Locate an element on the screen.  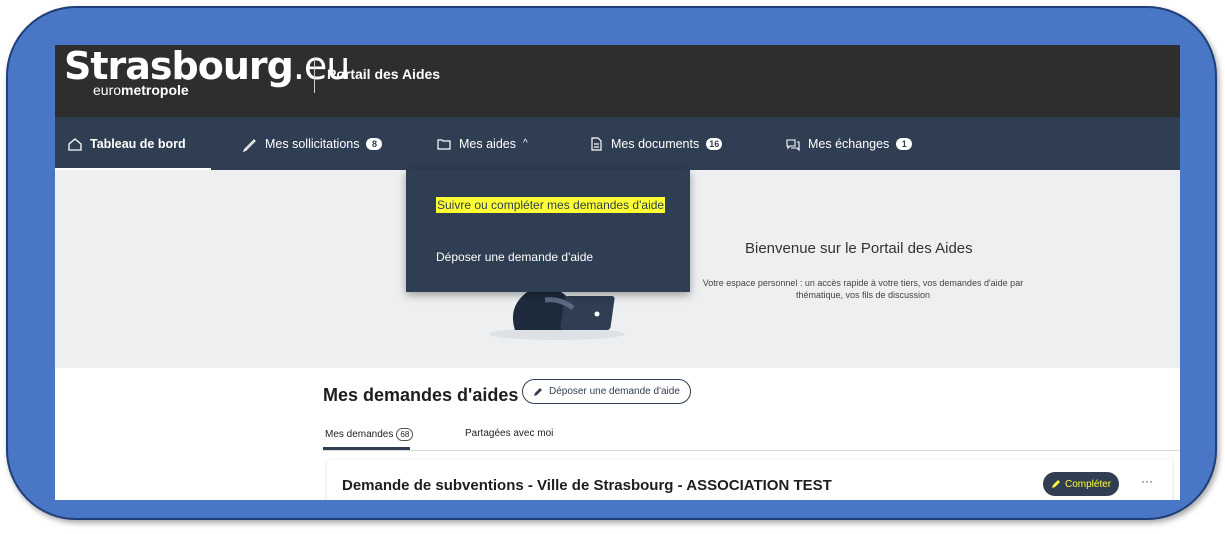
logo-sub-prefix: euro is located at coordinates (107, 90).